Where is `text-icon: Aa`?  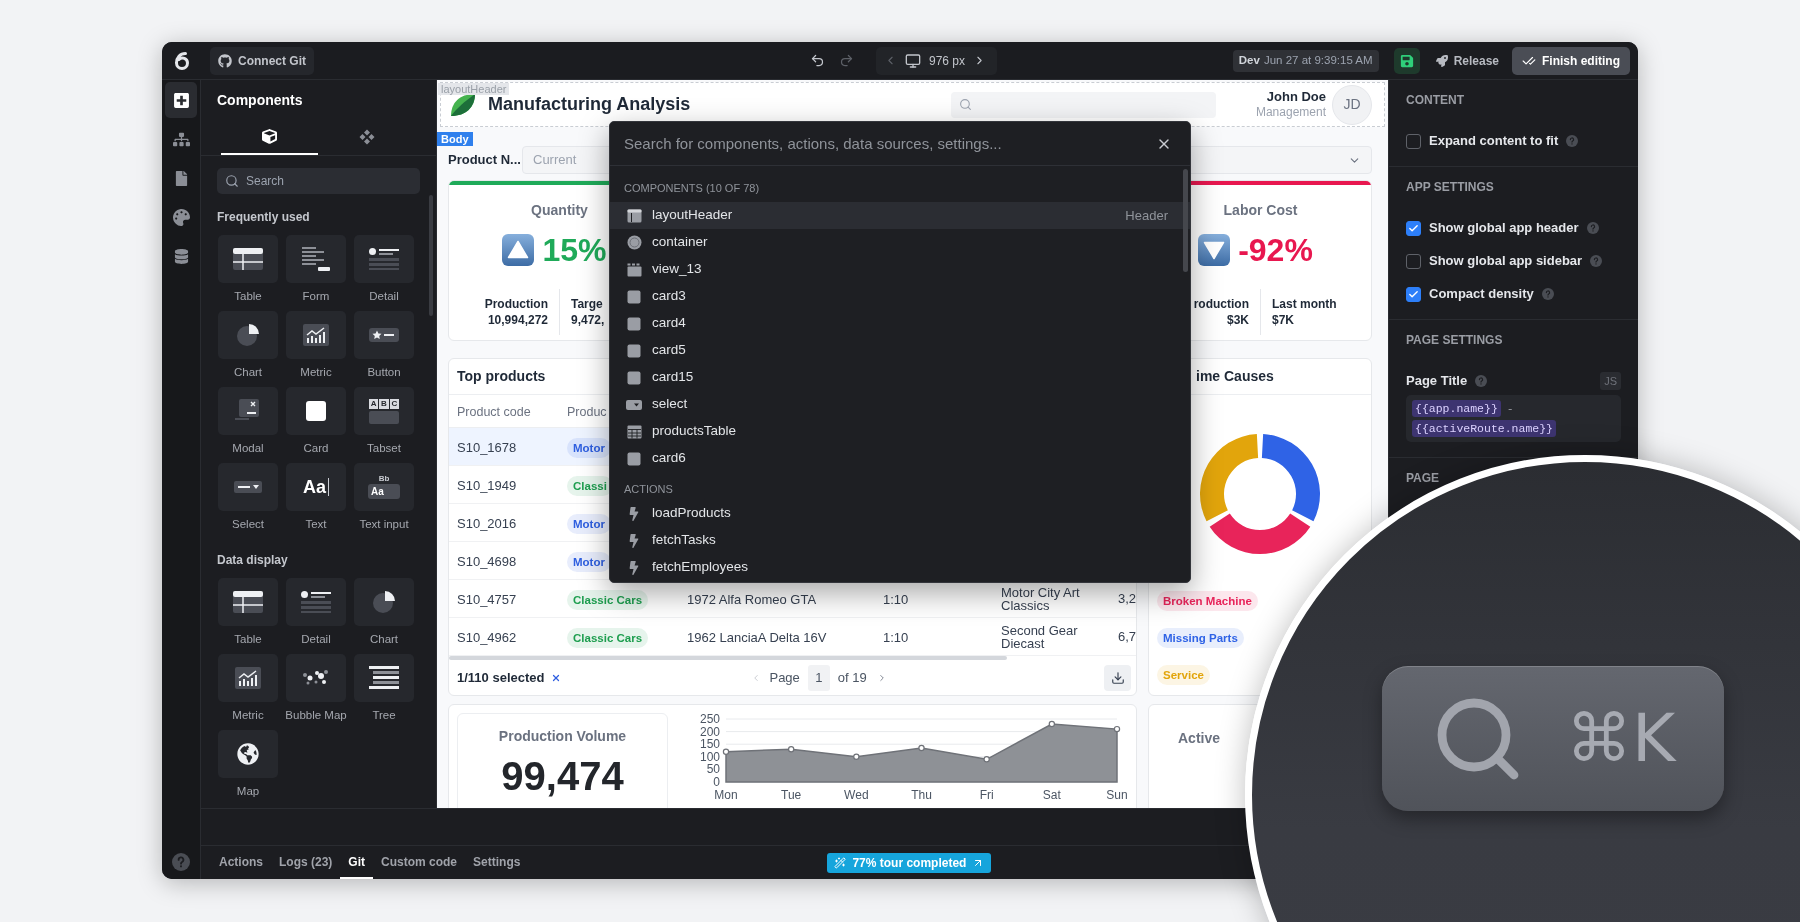 text-icon: Aa is located at coordinates (316, 487).